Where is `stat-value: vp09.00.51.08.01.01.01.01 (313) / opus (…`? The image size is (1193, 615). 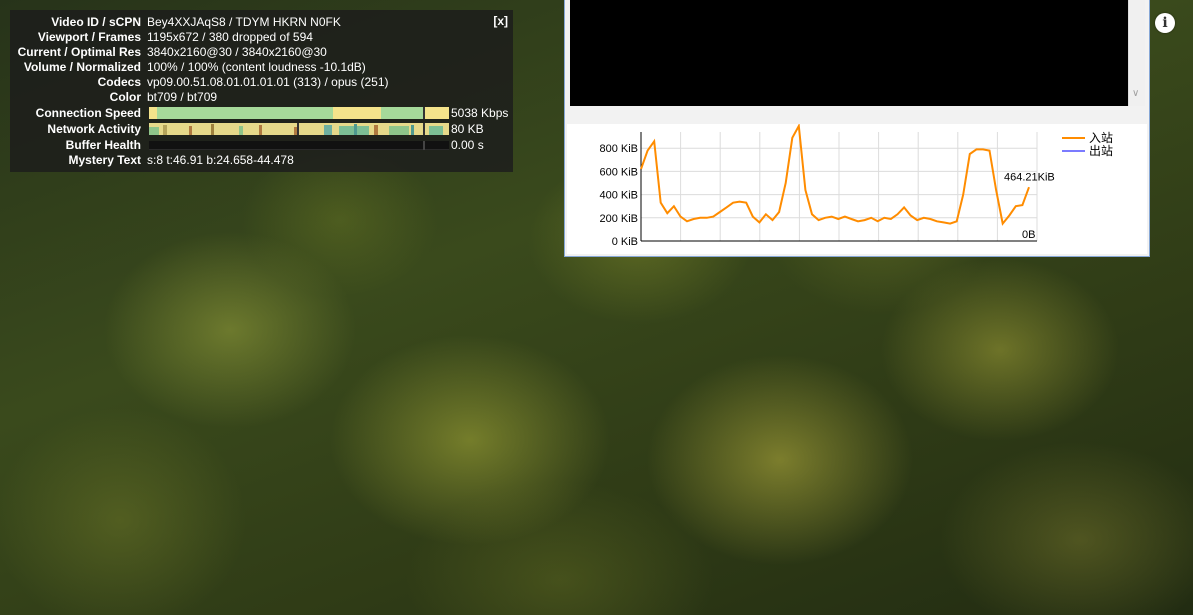
stat-value: vp09.00.51.08.01.01.01.01 (313) / opus (… is located at coordinates (268, 82).